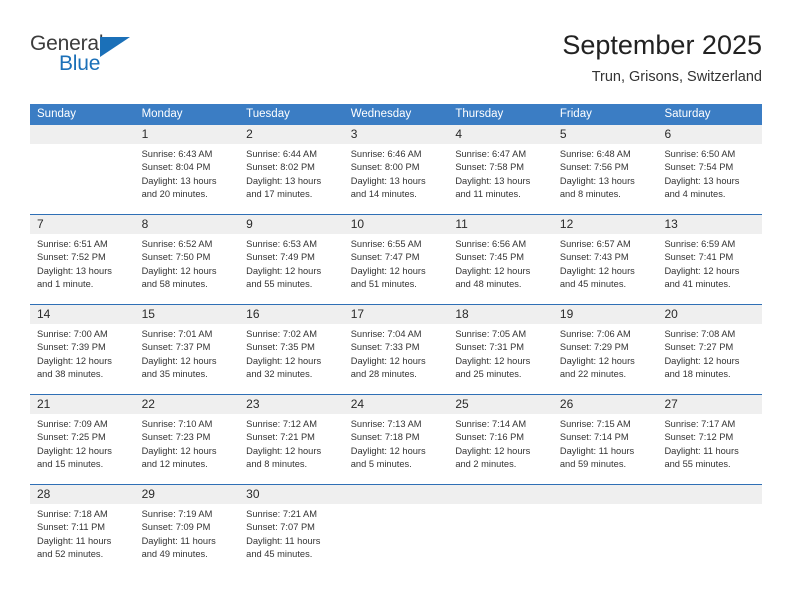 The height and width of the screenshot is (612, 792). Describe the element at coordinates (177, 424) in the screenshot. I see `sunrise-text: Sunrise: 7:10 AM` at that location.